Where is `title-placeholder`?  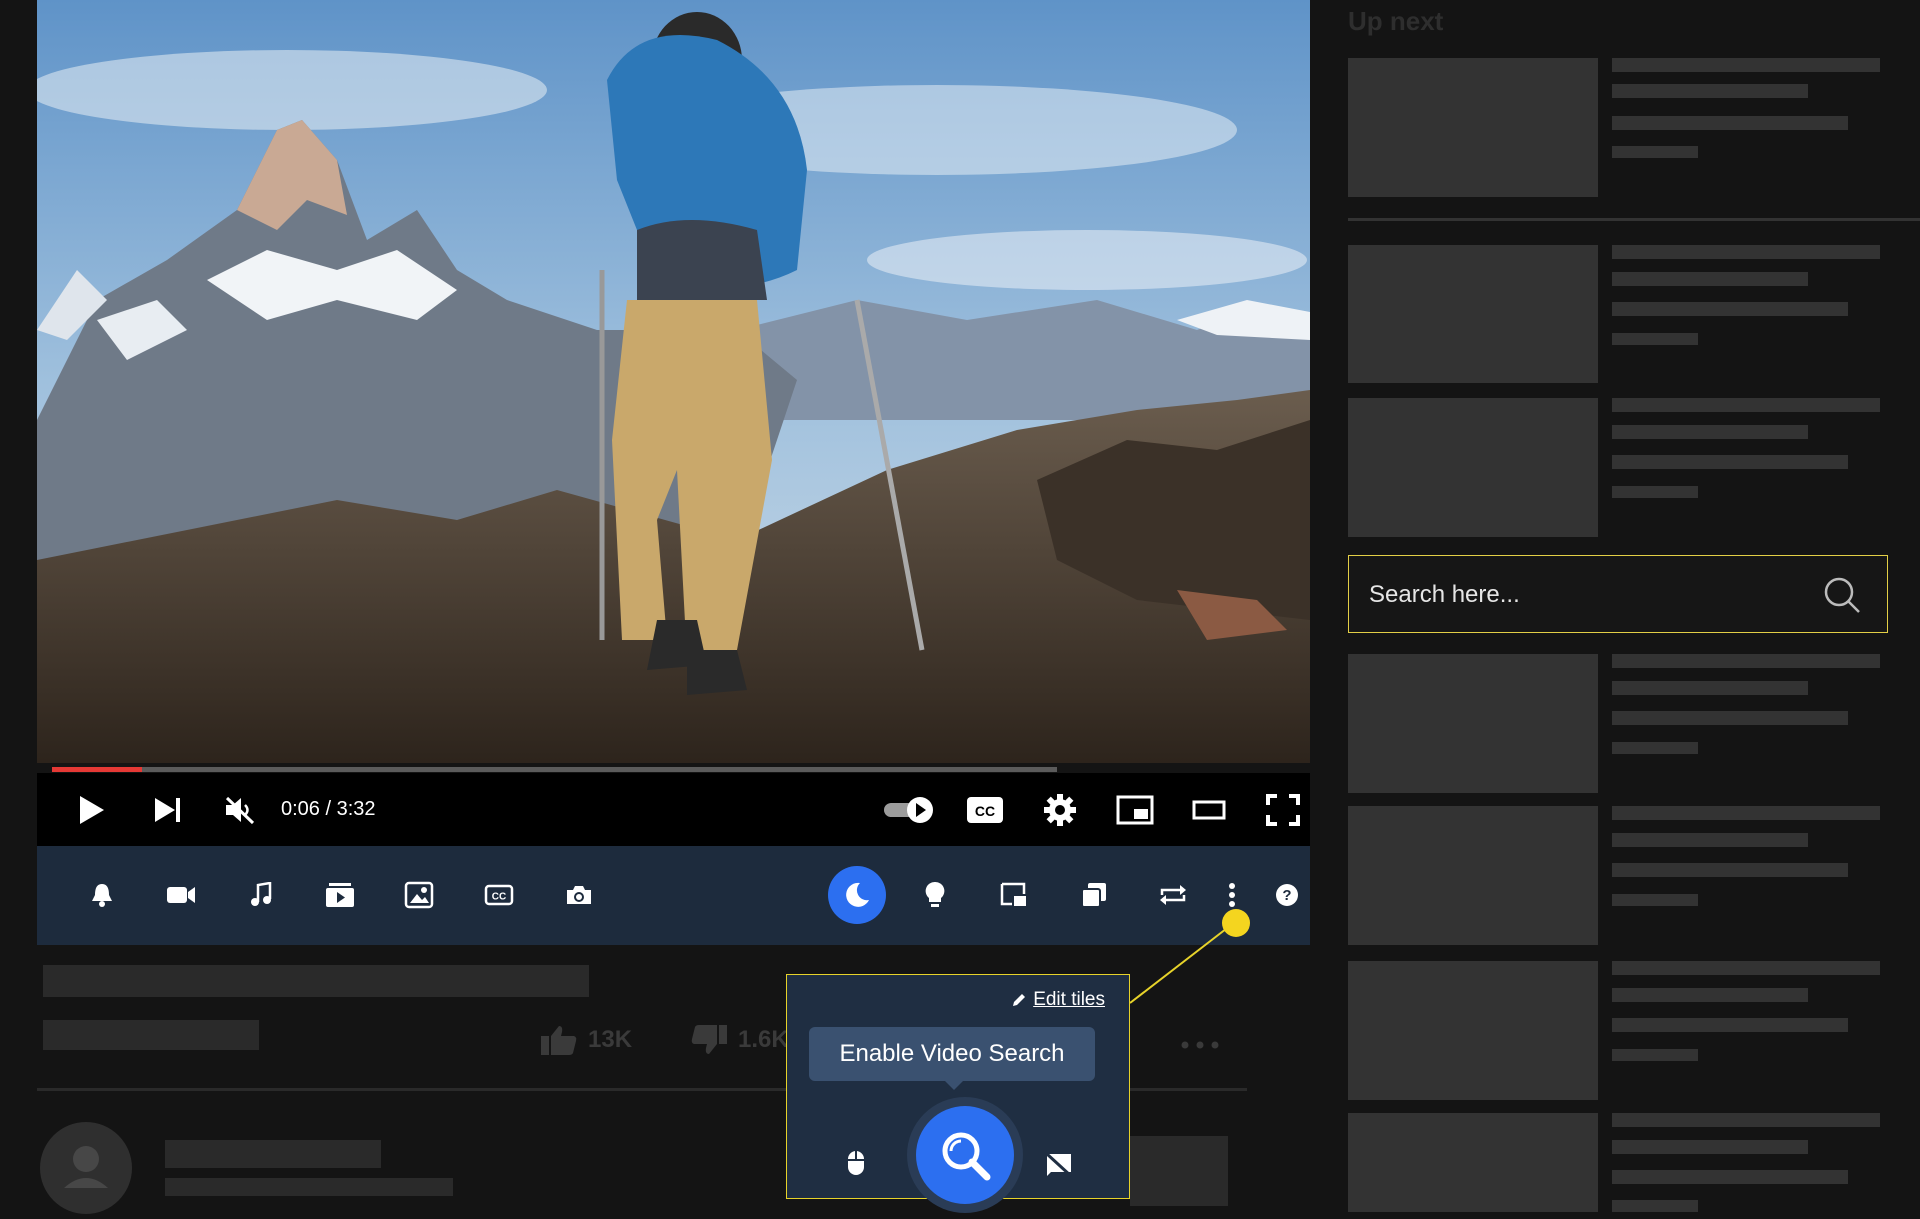
title-placeholder is located at coordinates (316, 981).